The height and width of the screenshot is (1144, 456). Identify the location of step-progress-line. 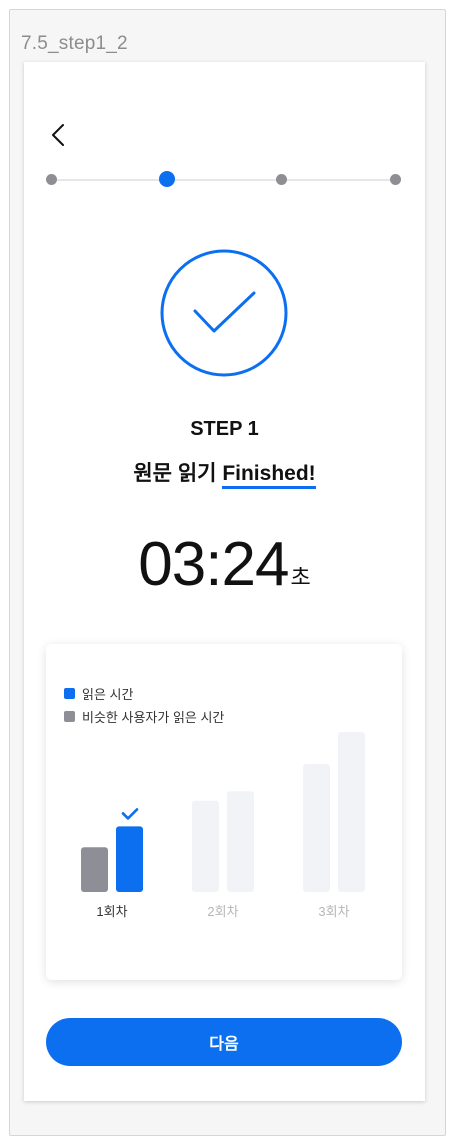
(223, 180).